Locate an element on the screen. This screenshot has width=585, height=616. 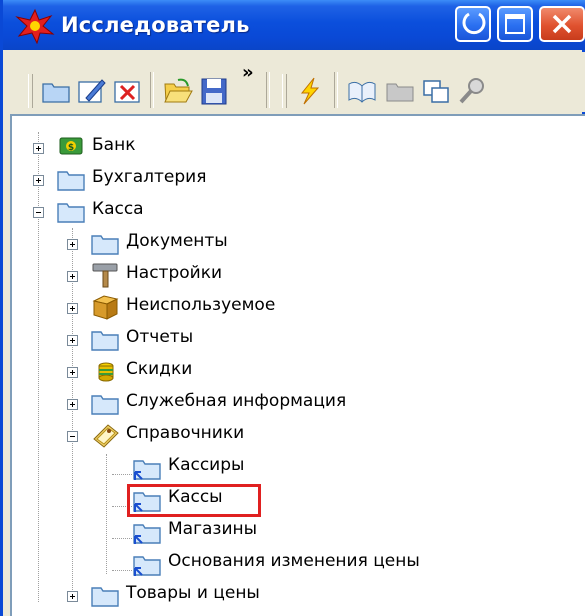
close-icon is located at coordinates (562, 24).